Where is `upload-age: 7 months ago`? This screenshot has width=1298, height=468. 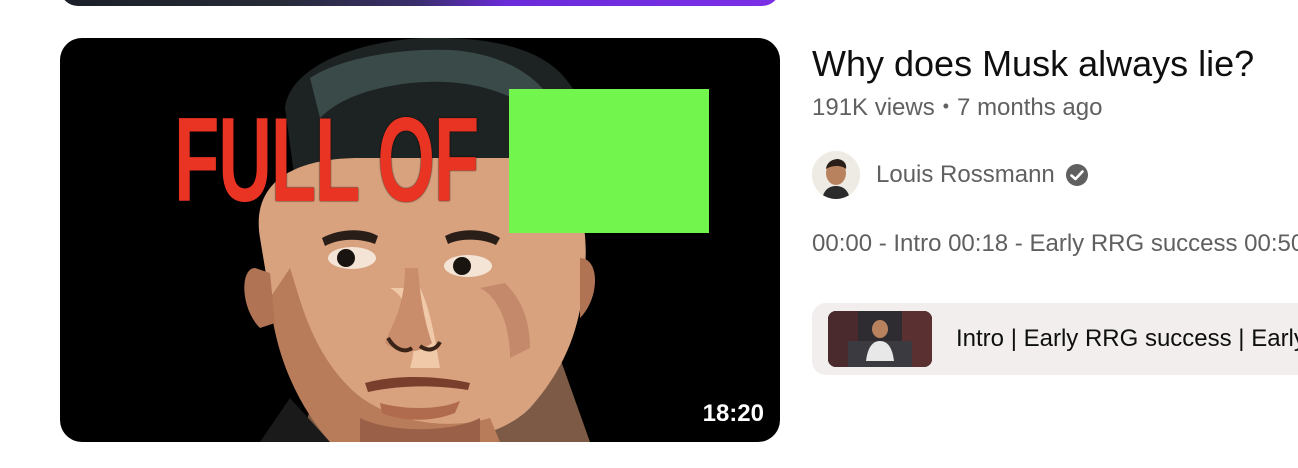 upload-age: 7 months ago is located at coordinates (1030, 107).